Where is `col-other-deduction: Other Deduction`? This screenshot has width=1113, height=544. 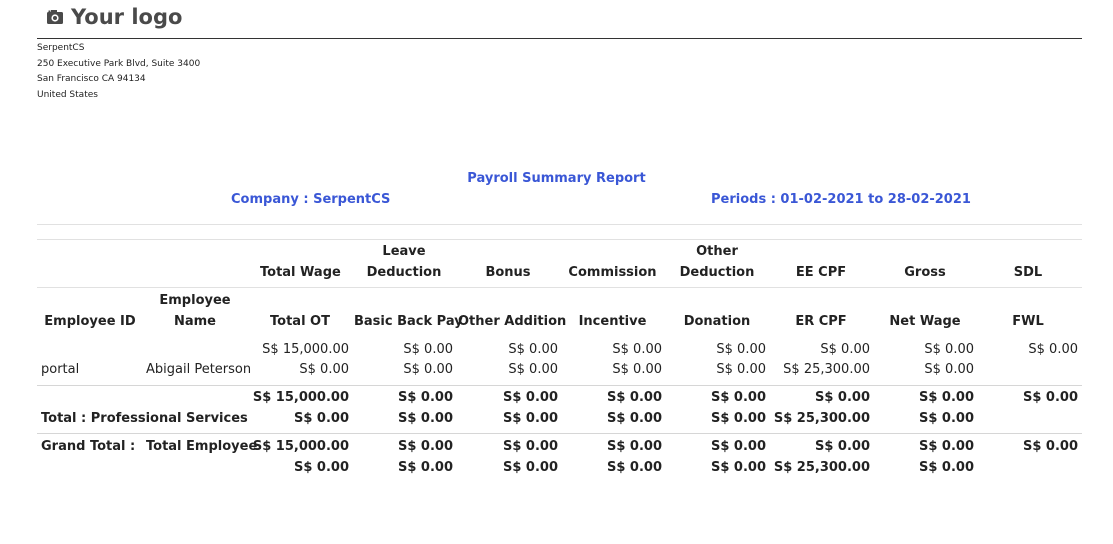 col-other-deduction: Other Deduction is located at coordinates (717, 262).